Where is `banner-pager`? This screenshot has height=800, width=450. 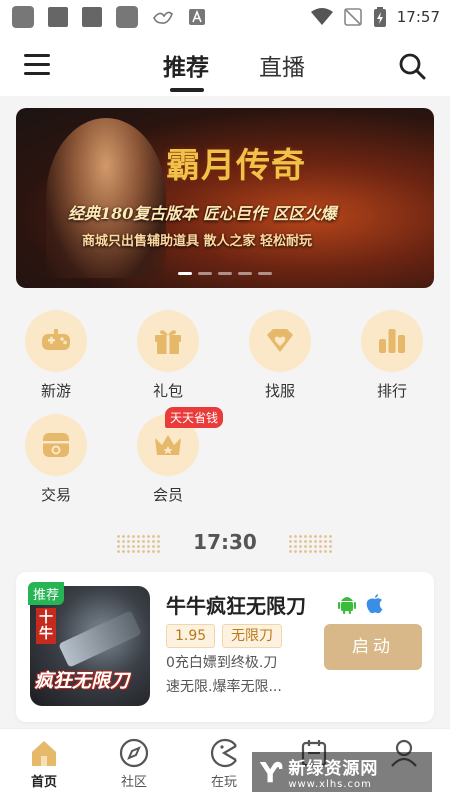
banner-pager is located at coordinates (225, 273).